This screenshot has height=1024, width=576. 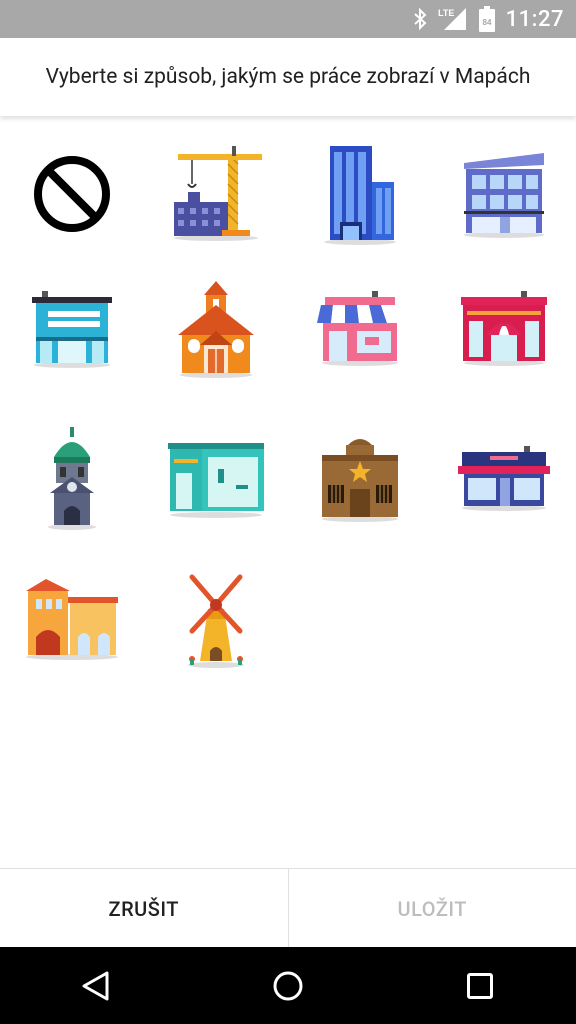 I want to click on option-sheriff-office, so click(x=360, y=478).